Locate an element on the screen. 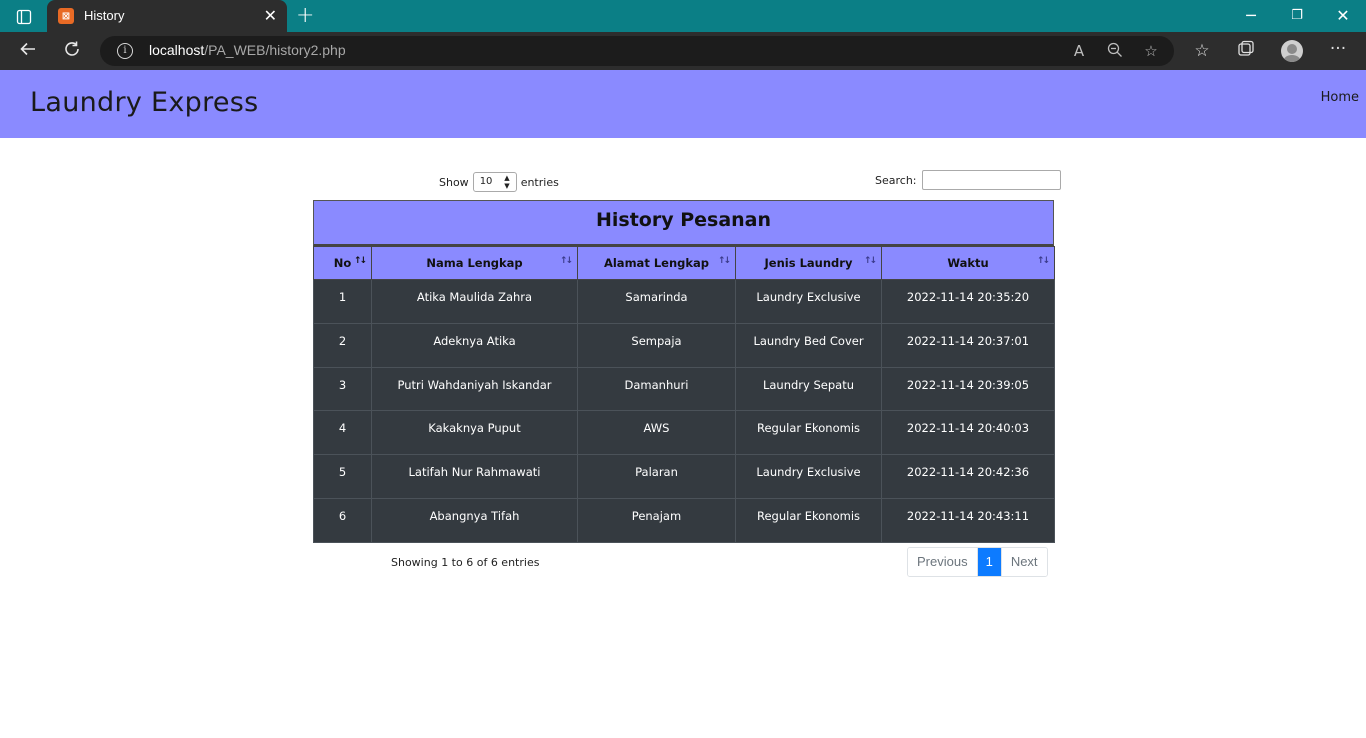  entries-label: entries is located at coordinates (539, 182).